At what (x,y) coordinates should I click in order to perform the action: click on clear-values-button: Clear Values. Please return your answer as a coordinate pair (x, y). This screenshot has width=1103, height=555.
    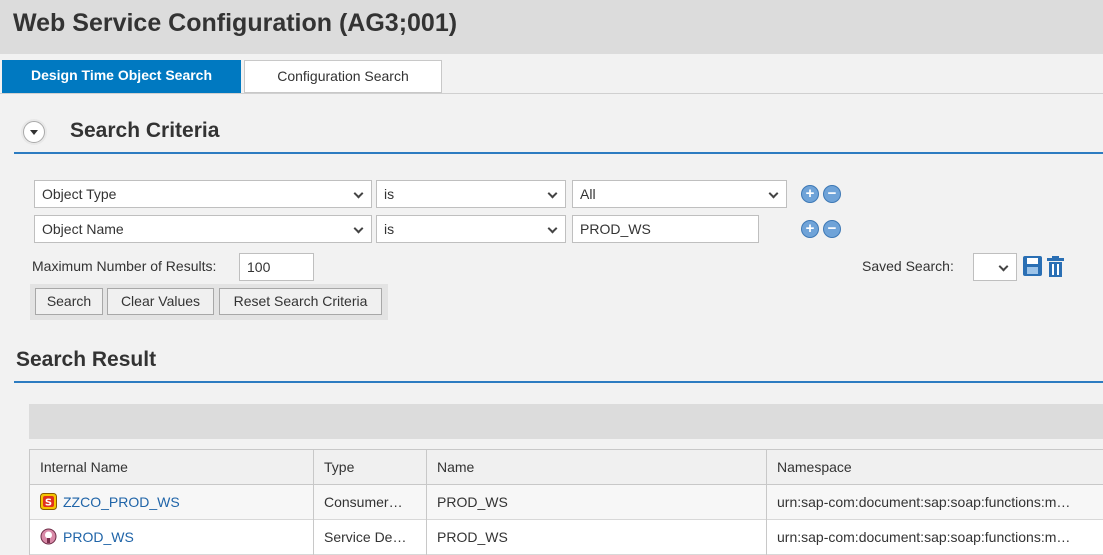
    Looking at the image, I should click on (160, 301).